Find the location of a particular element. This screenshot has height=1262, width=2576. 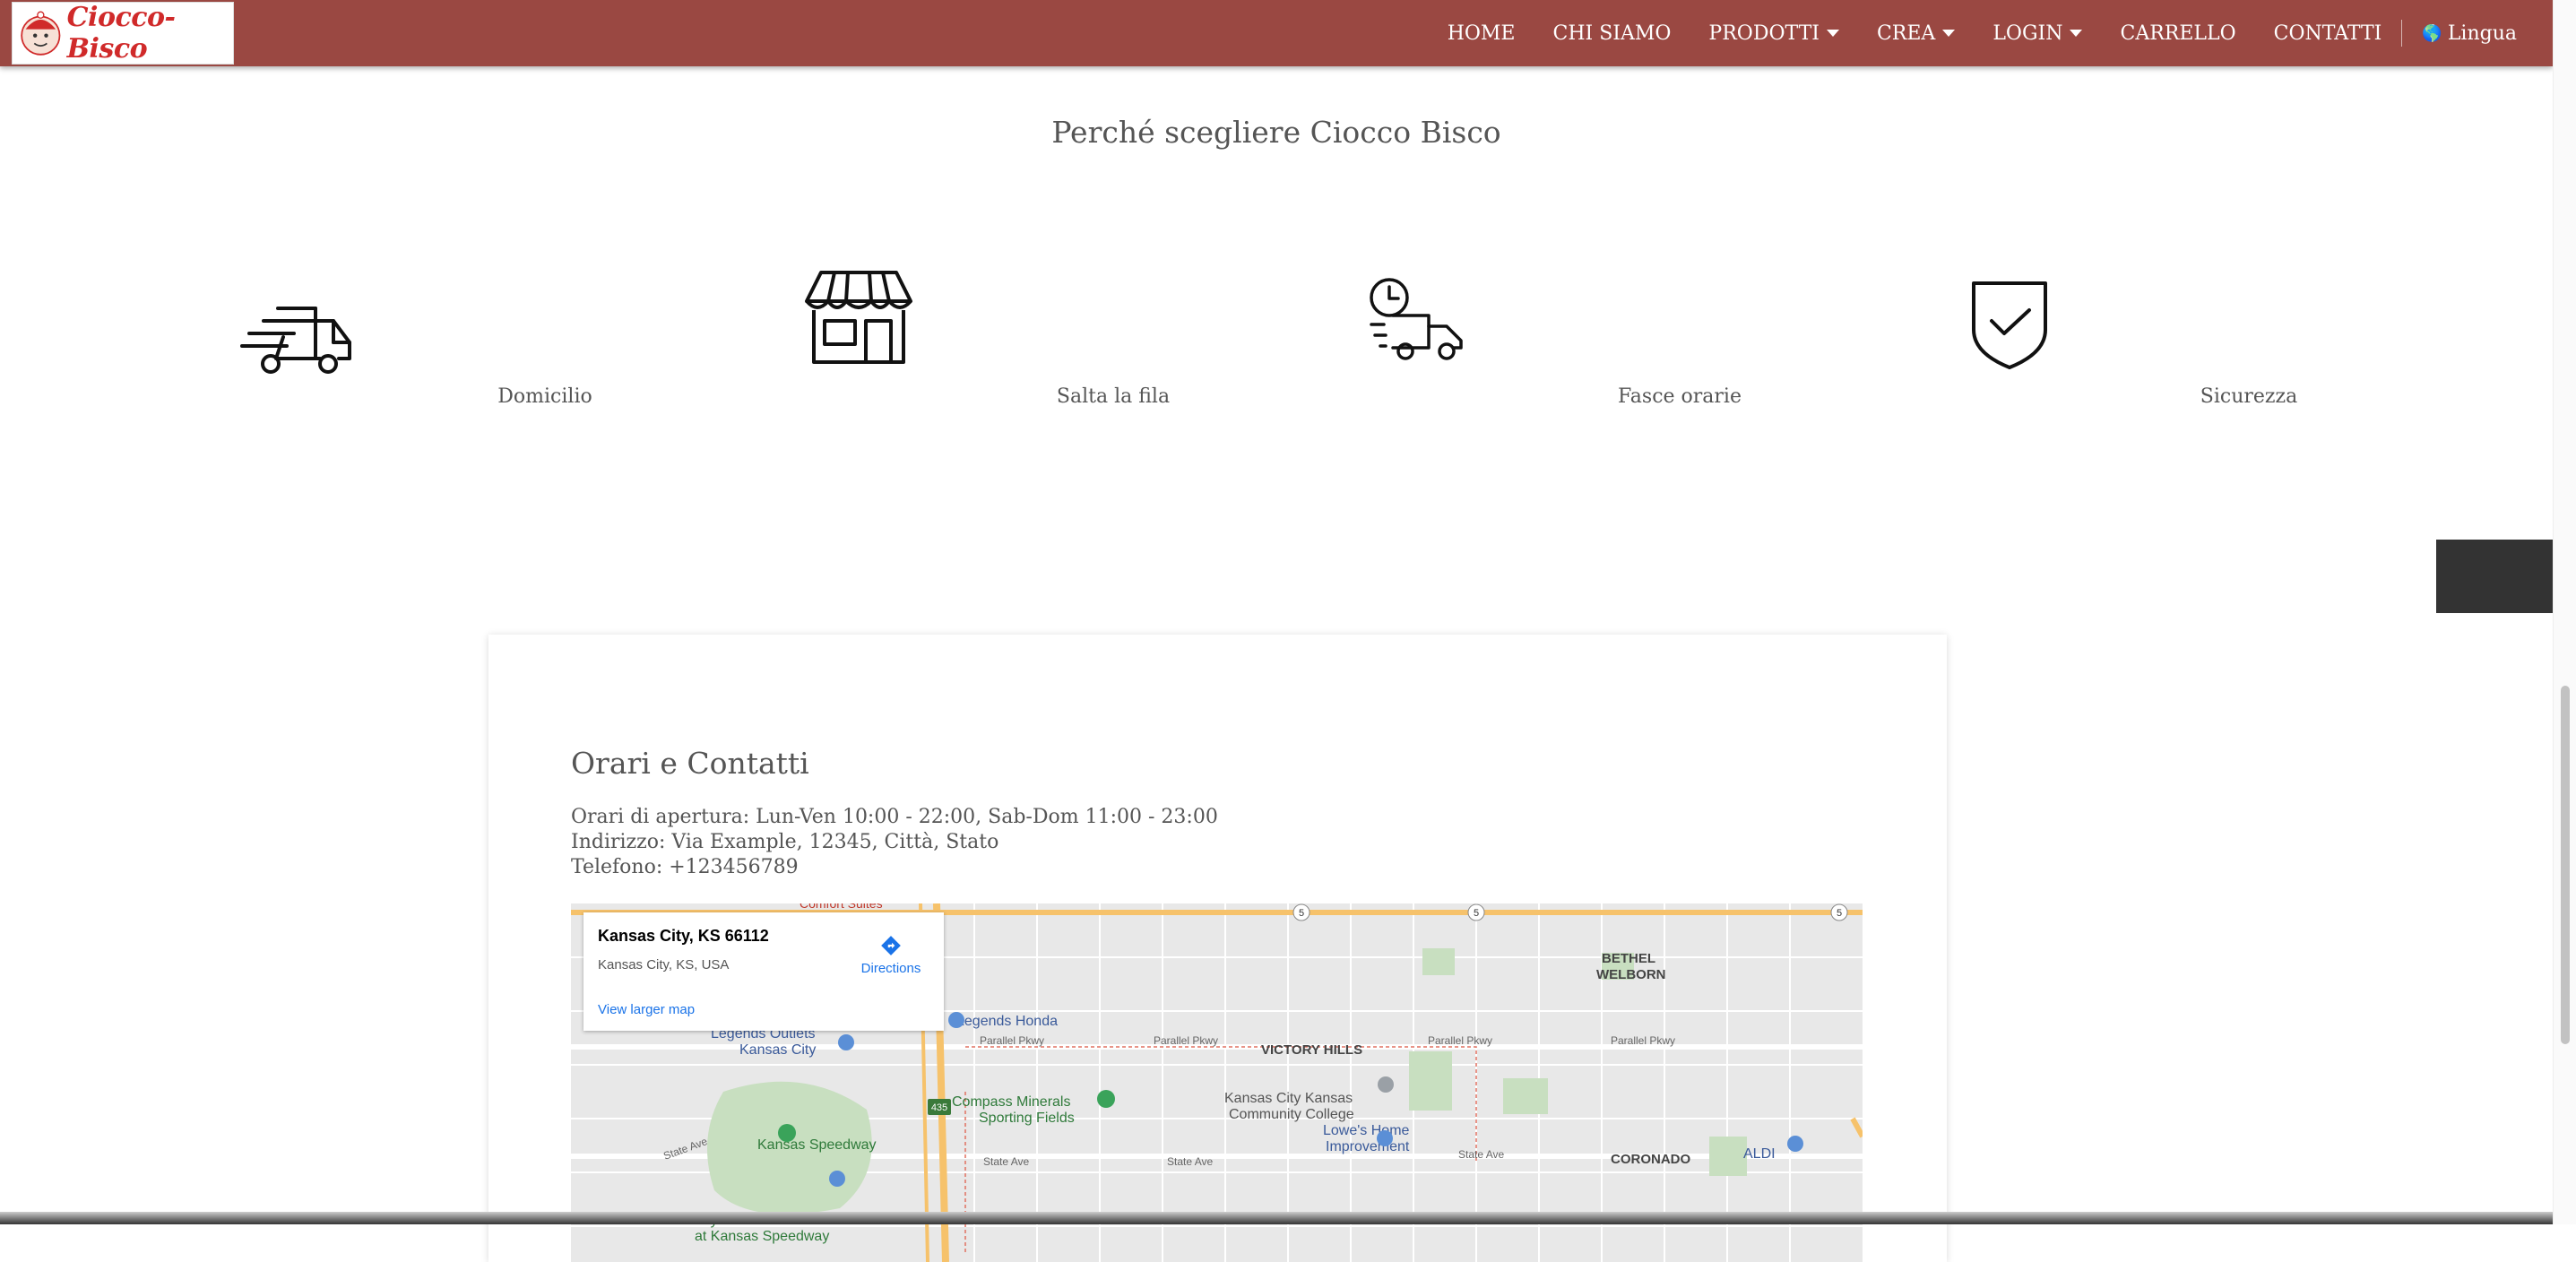

delivery-truck-icon is located at coordinates (295, 340).